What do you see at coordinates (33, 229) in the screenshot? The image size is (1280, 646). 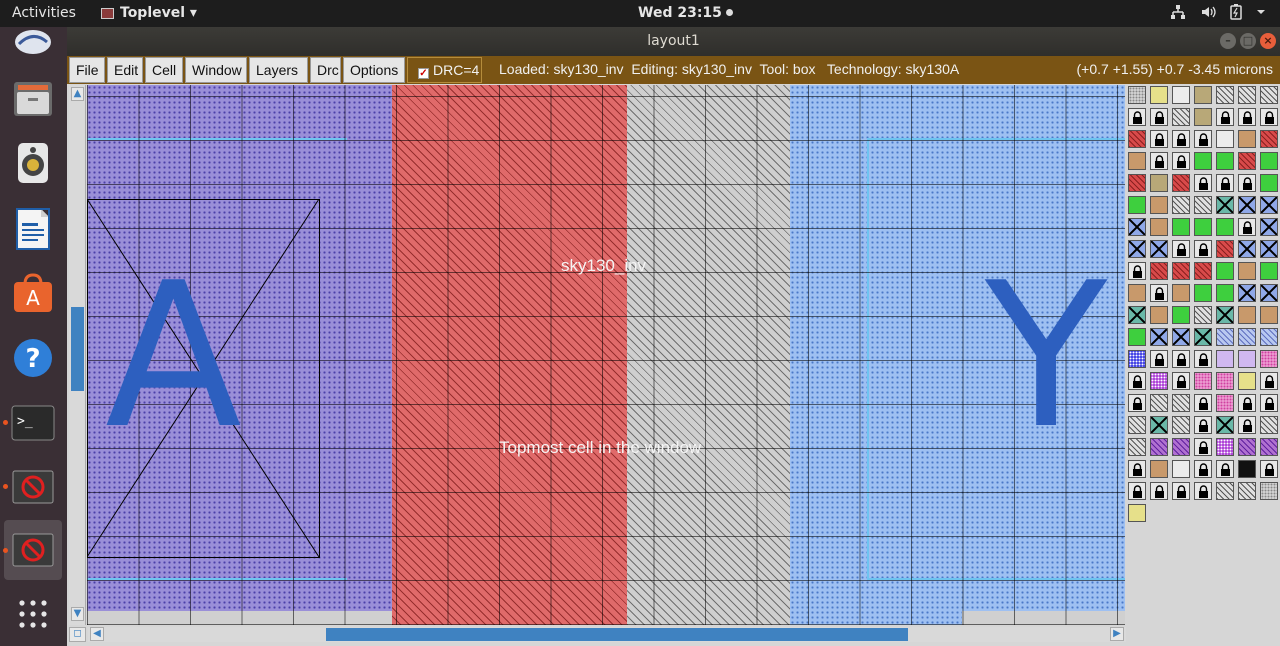 I see `writer-icon` at bounding box center [33, 229].